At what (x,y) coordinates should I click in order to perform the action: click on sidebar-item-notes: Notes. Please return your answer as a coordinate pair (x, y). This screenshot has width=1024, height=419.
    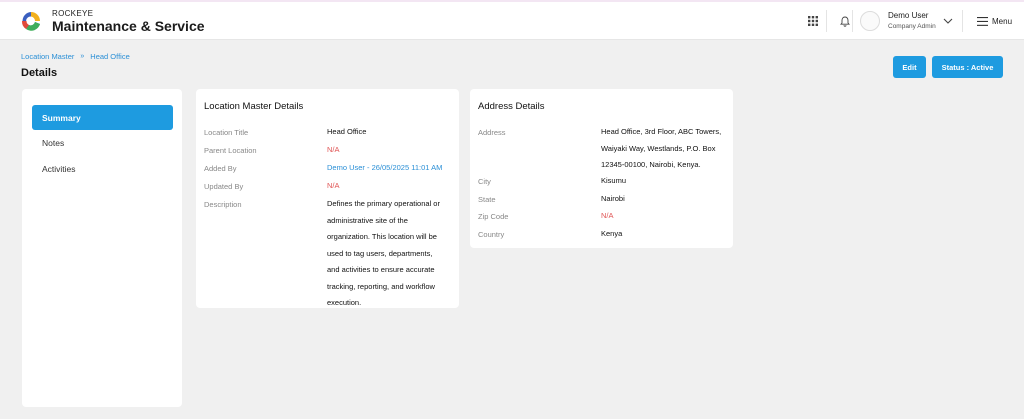
    Looking at the image, I should click on (102, 142).